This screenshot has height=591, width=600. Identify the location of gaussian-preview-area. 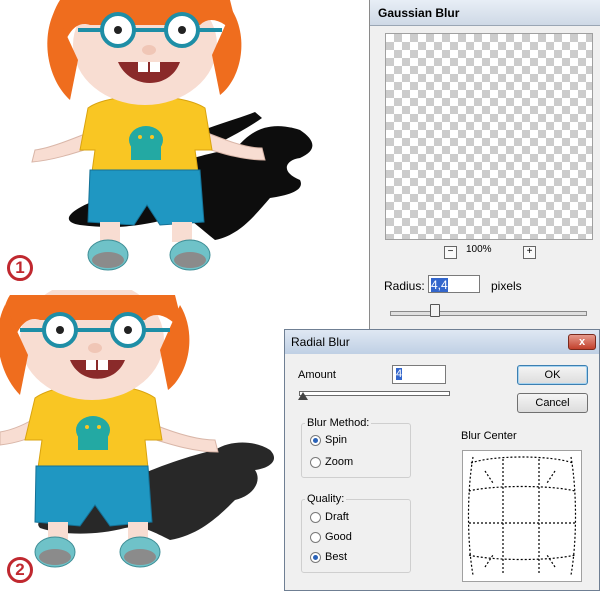
(489, 136).